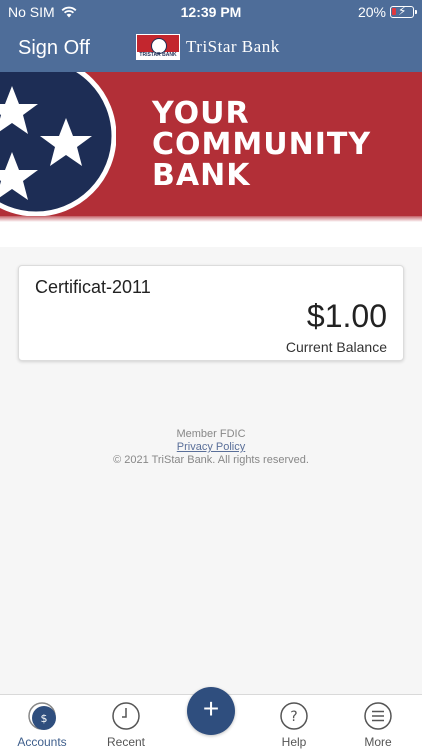 The image size is (422, 750). I want to click on tab-recent: Recent, so click(126, 725).